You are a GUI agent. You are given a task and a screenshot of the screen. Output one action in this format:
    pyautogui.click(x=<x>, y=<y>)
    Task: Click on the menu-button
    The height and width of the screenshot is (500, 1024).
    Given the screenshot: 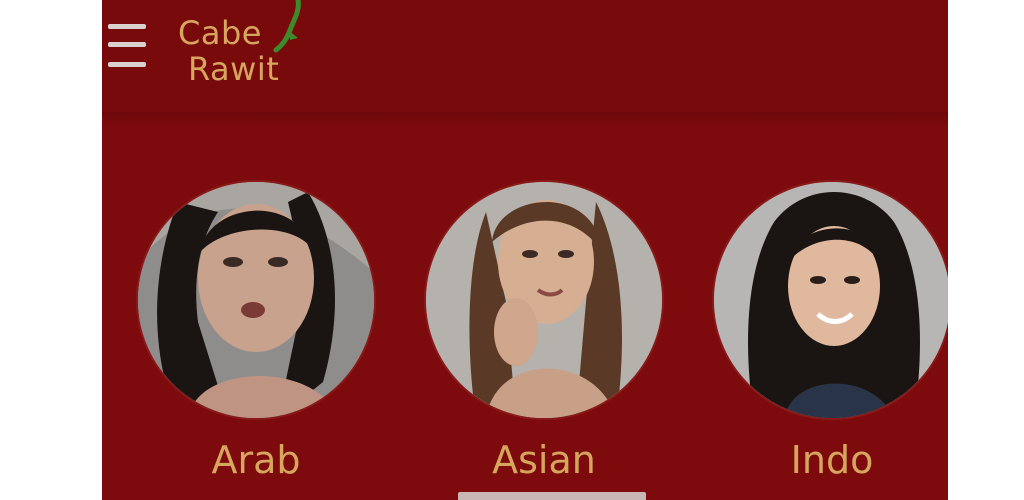 What is the action you would take?
    pyautogui.click(x=126, y=48)
    